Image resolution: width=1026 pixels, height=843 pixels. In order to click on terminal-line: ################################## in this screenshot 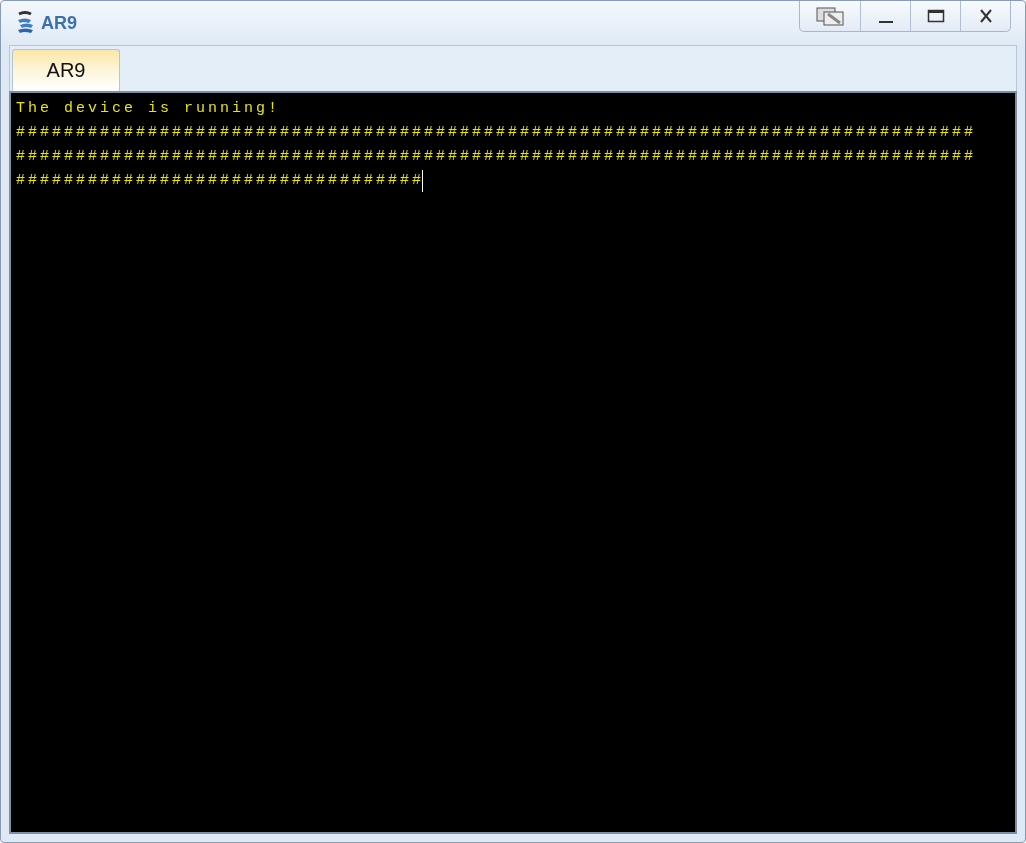, I will do `click(220, 181)`.